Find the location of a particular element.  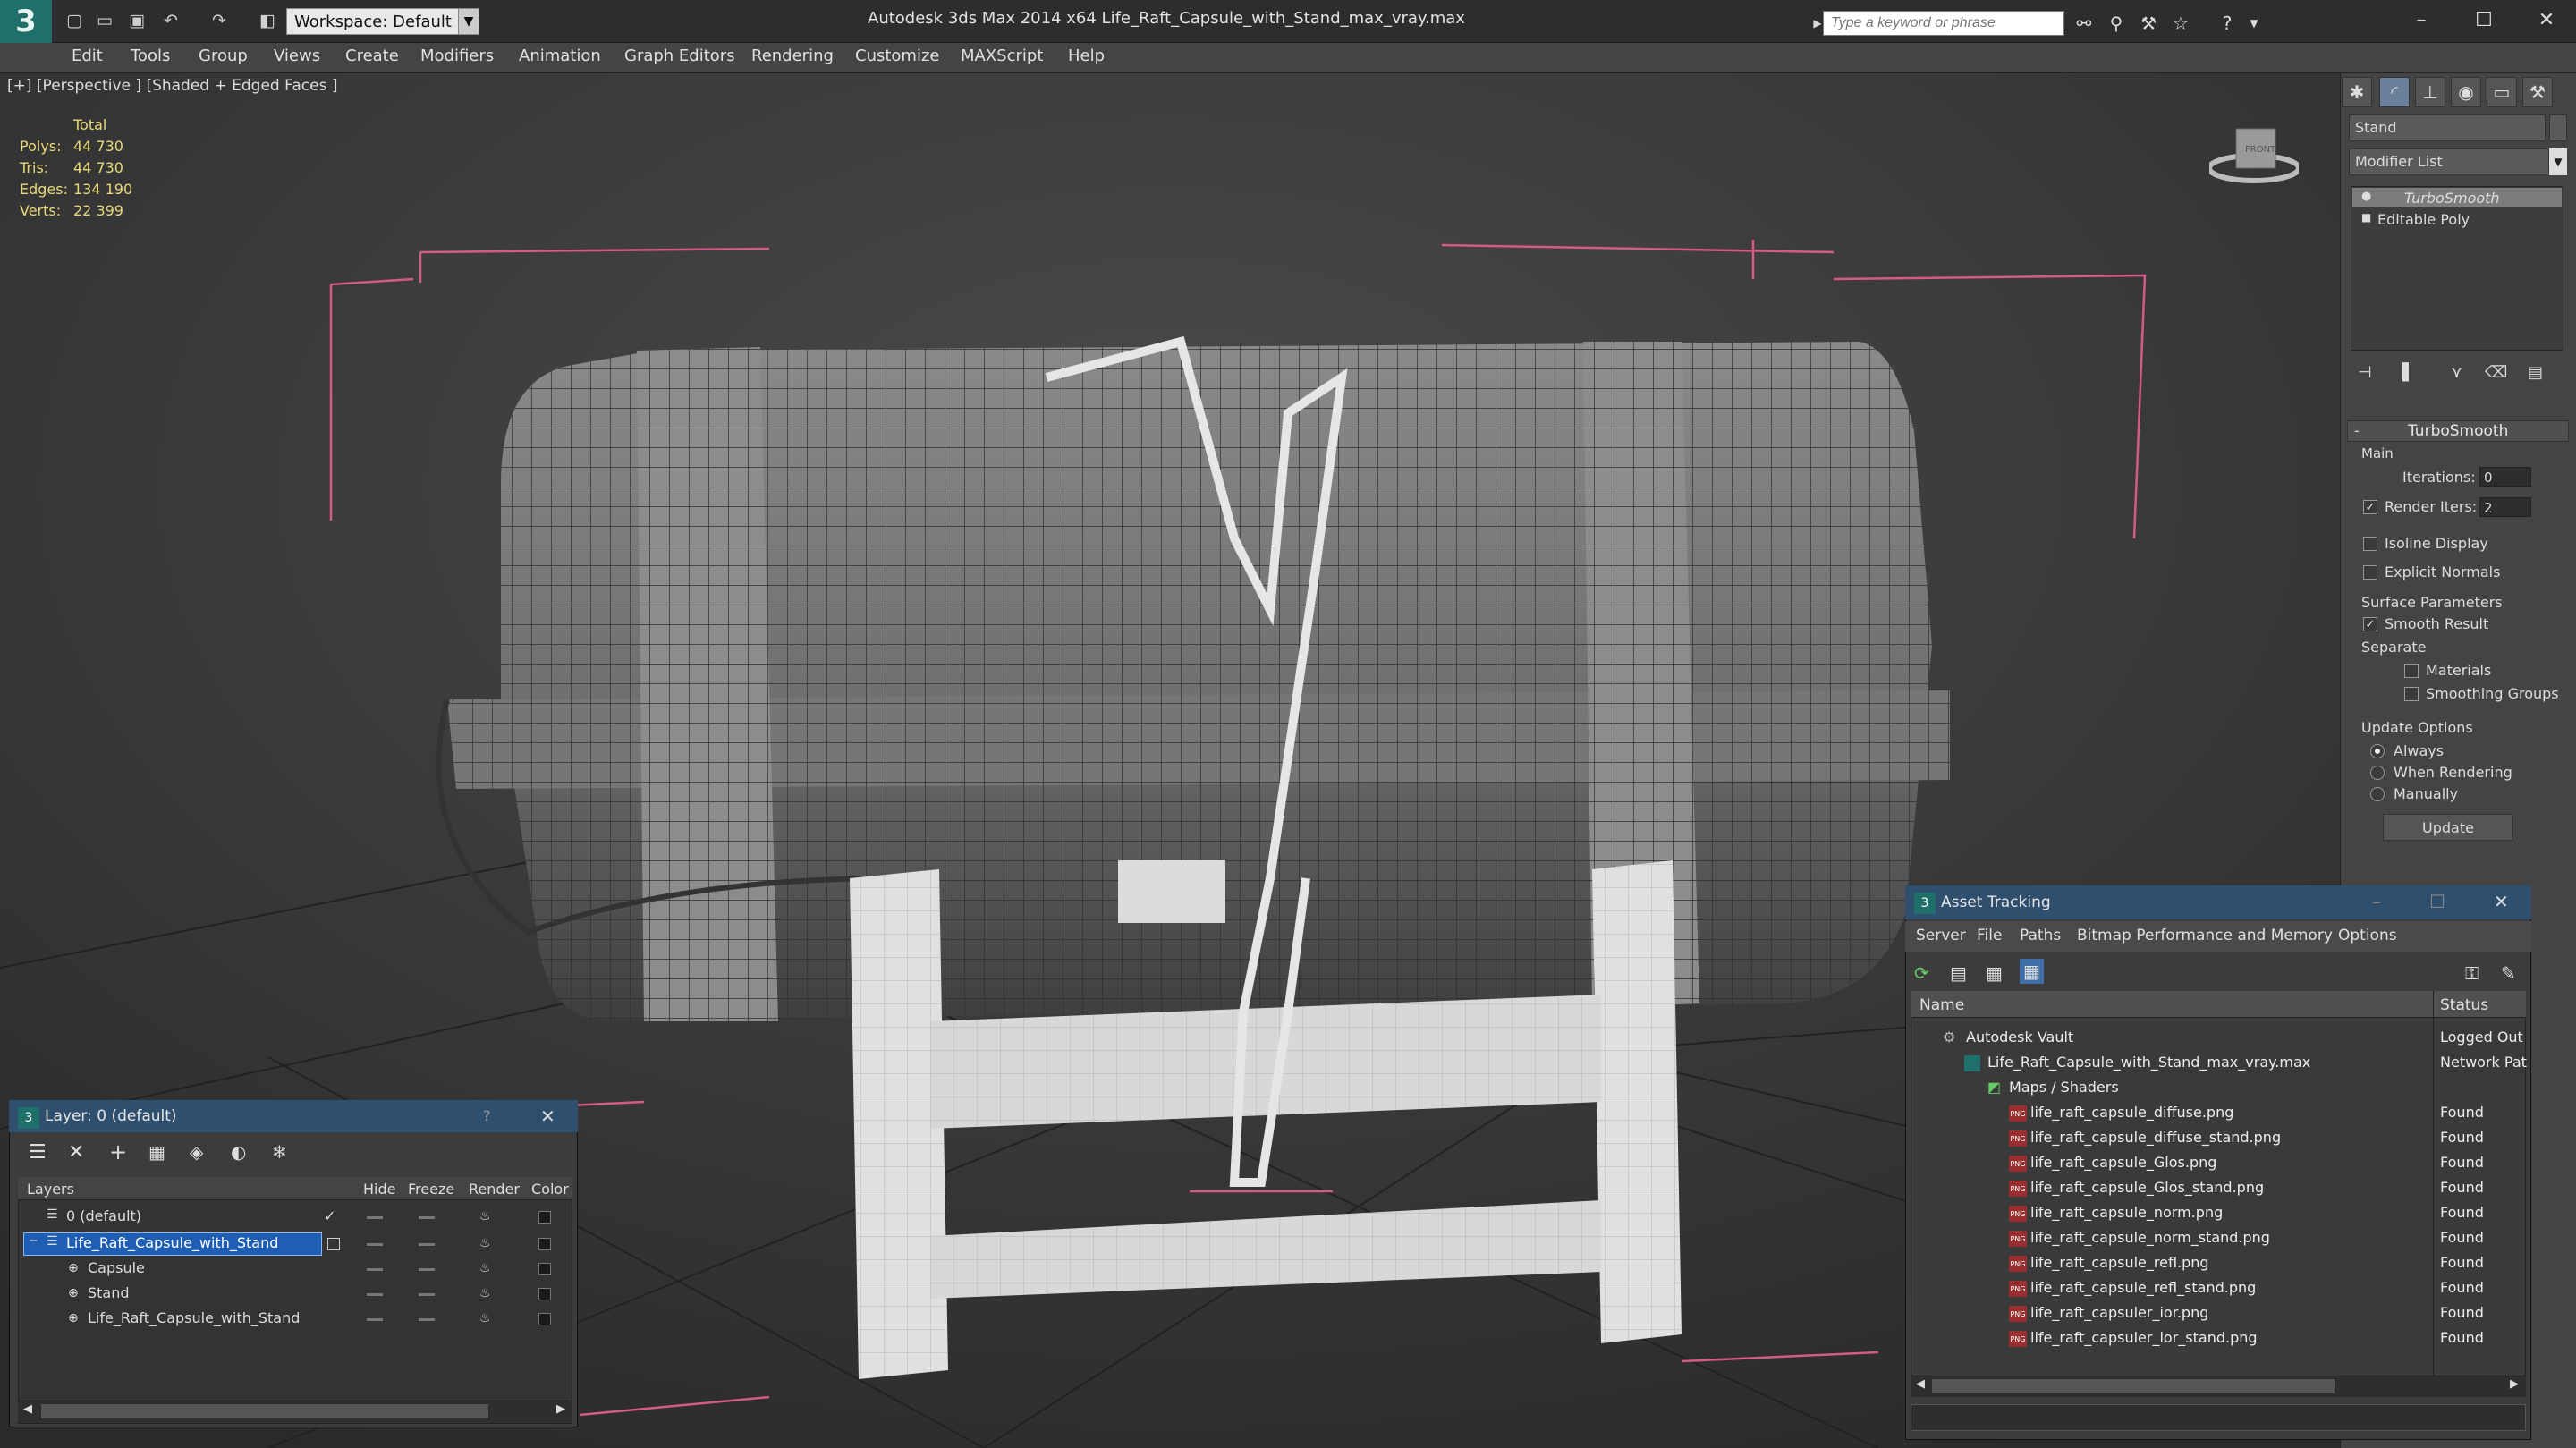

asset-path-field is located at coordinates (2218, 1417).